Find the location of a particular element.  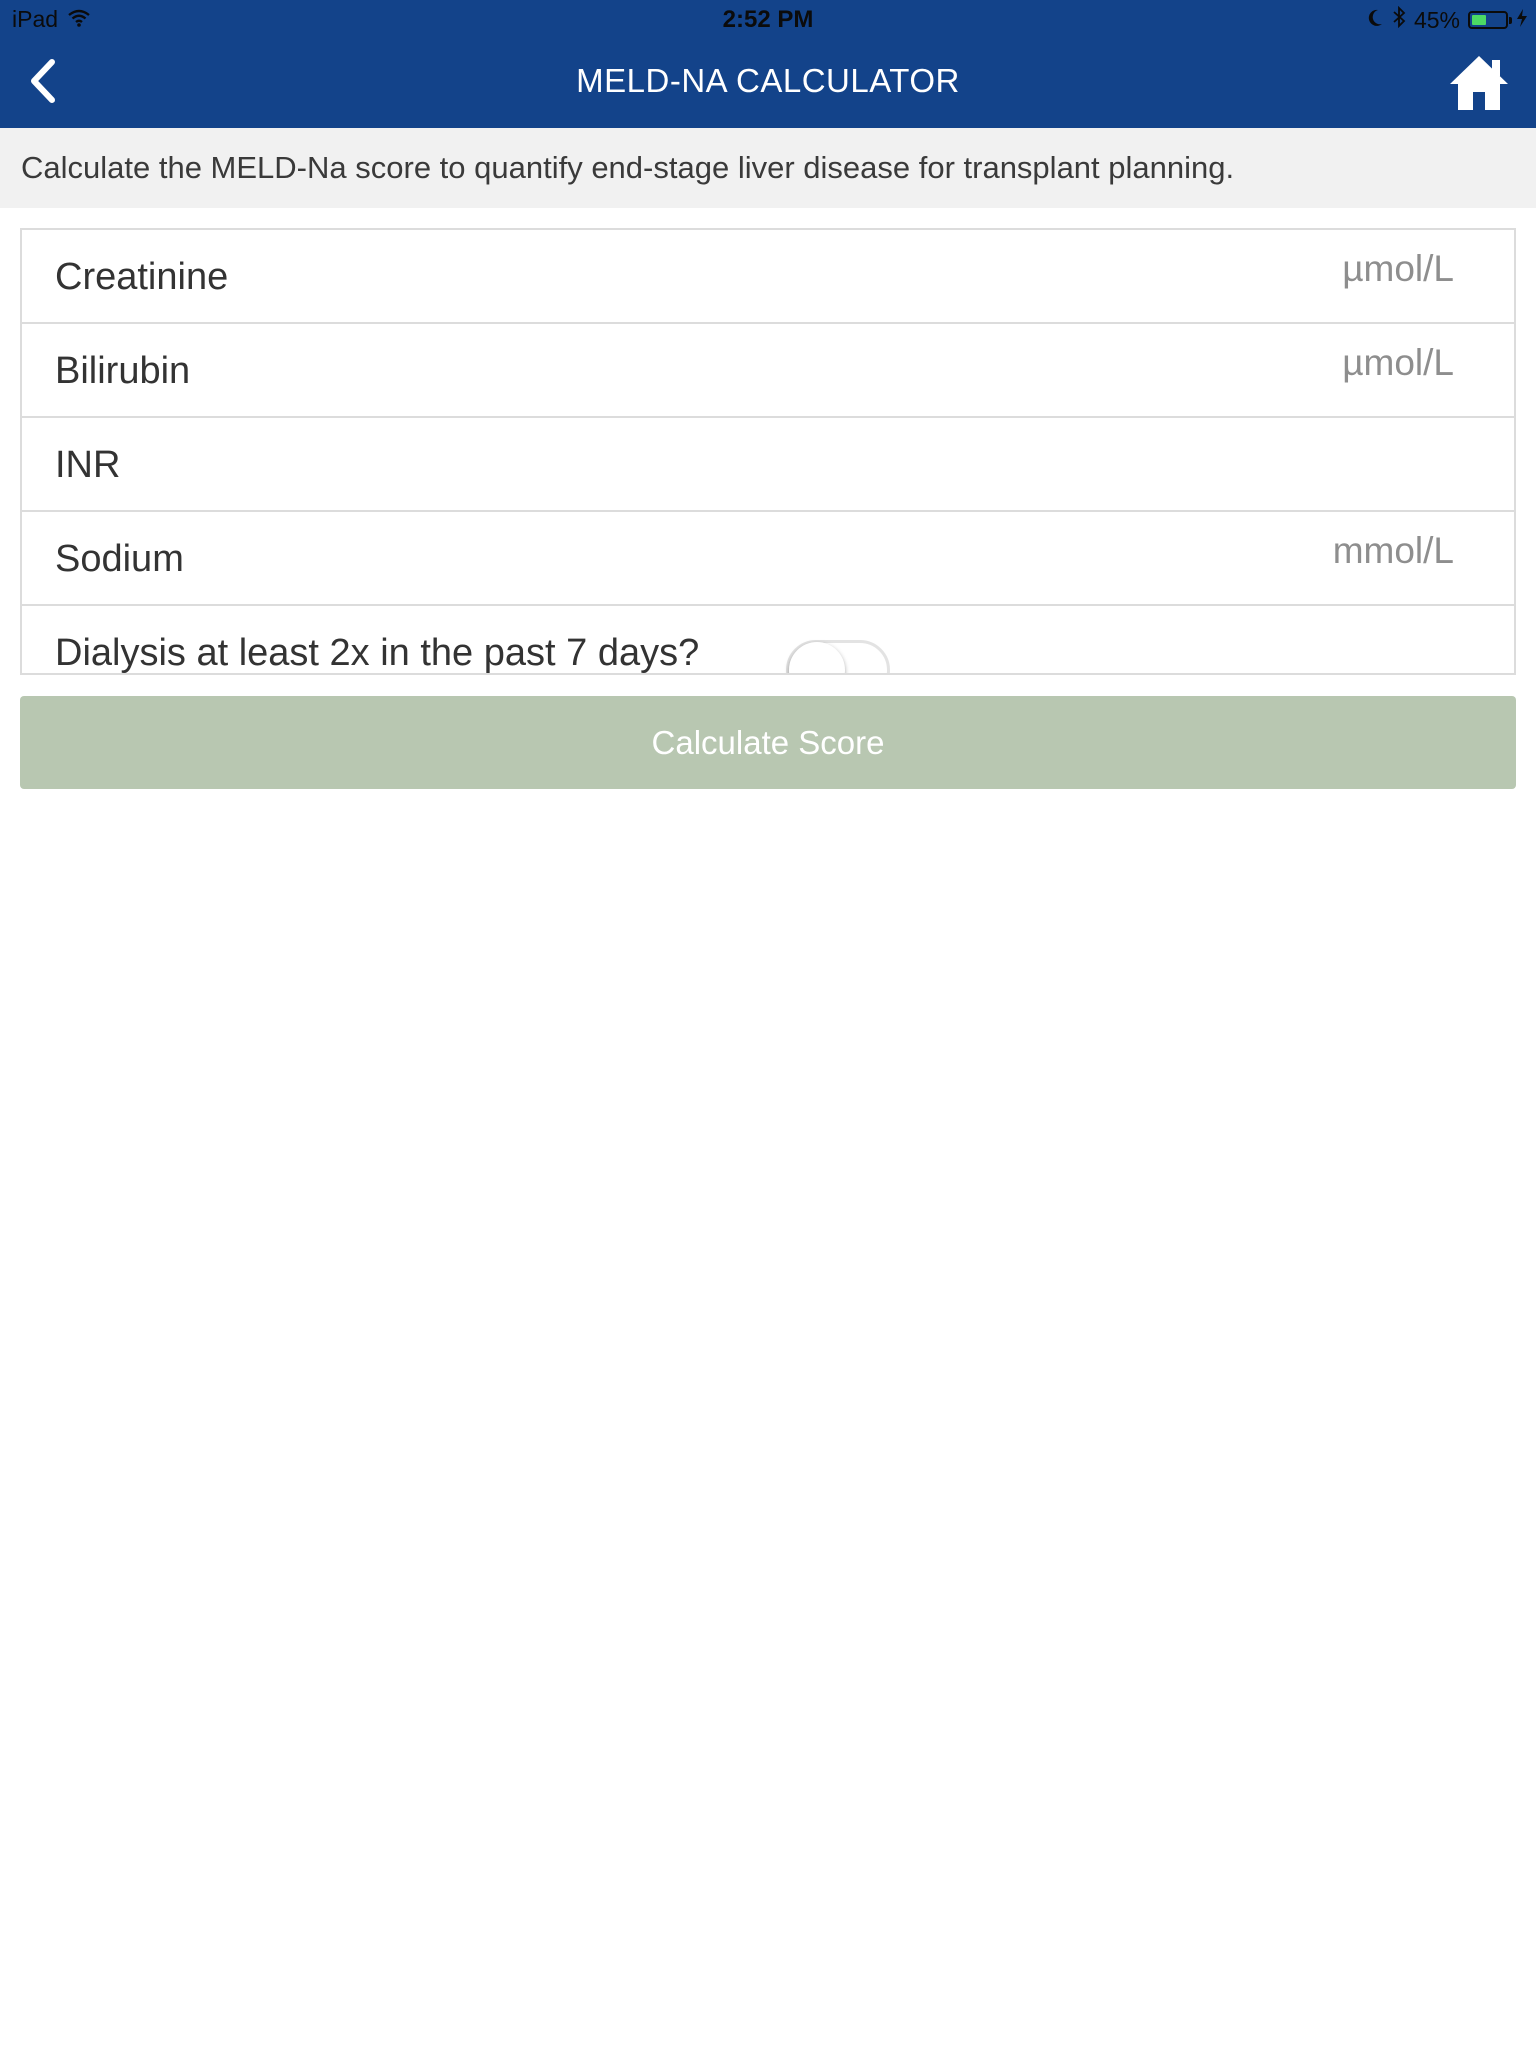

home-button is located at coordinates (1479, 83).